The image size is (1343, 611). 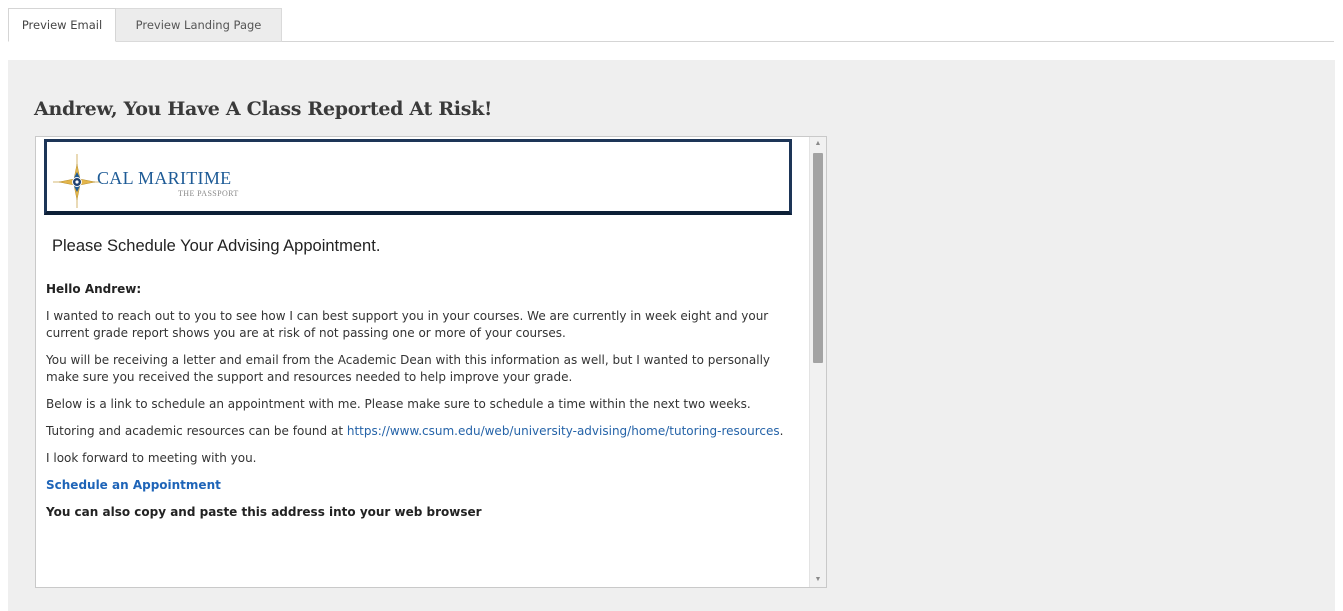 I want to click on scroll-thumb, so click(x=818, y=258).